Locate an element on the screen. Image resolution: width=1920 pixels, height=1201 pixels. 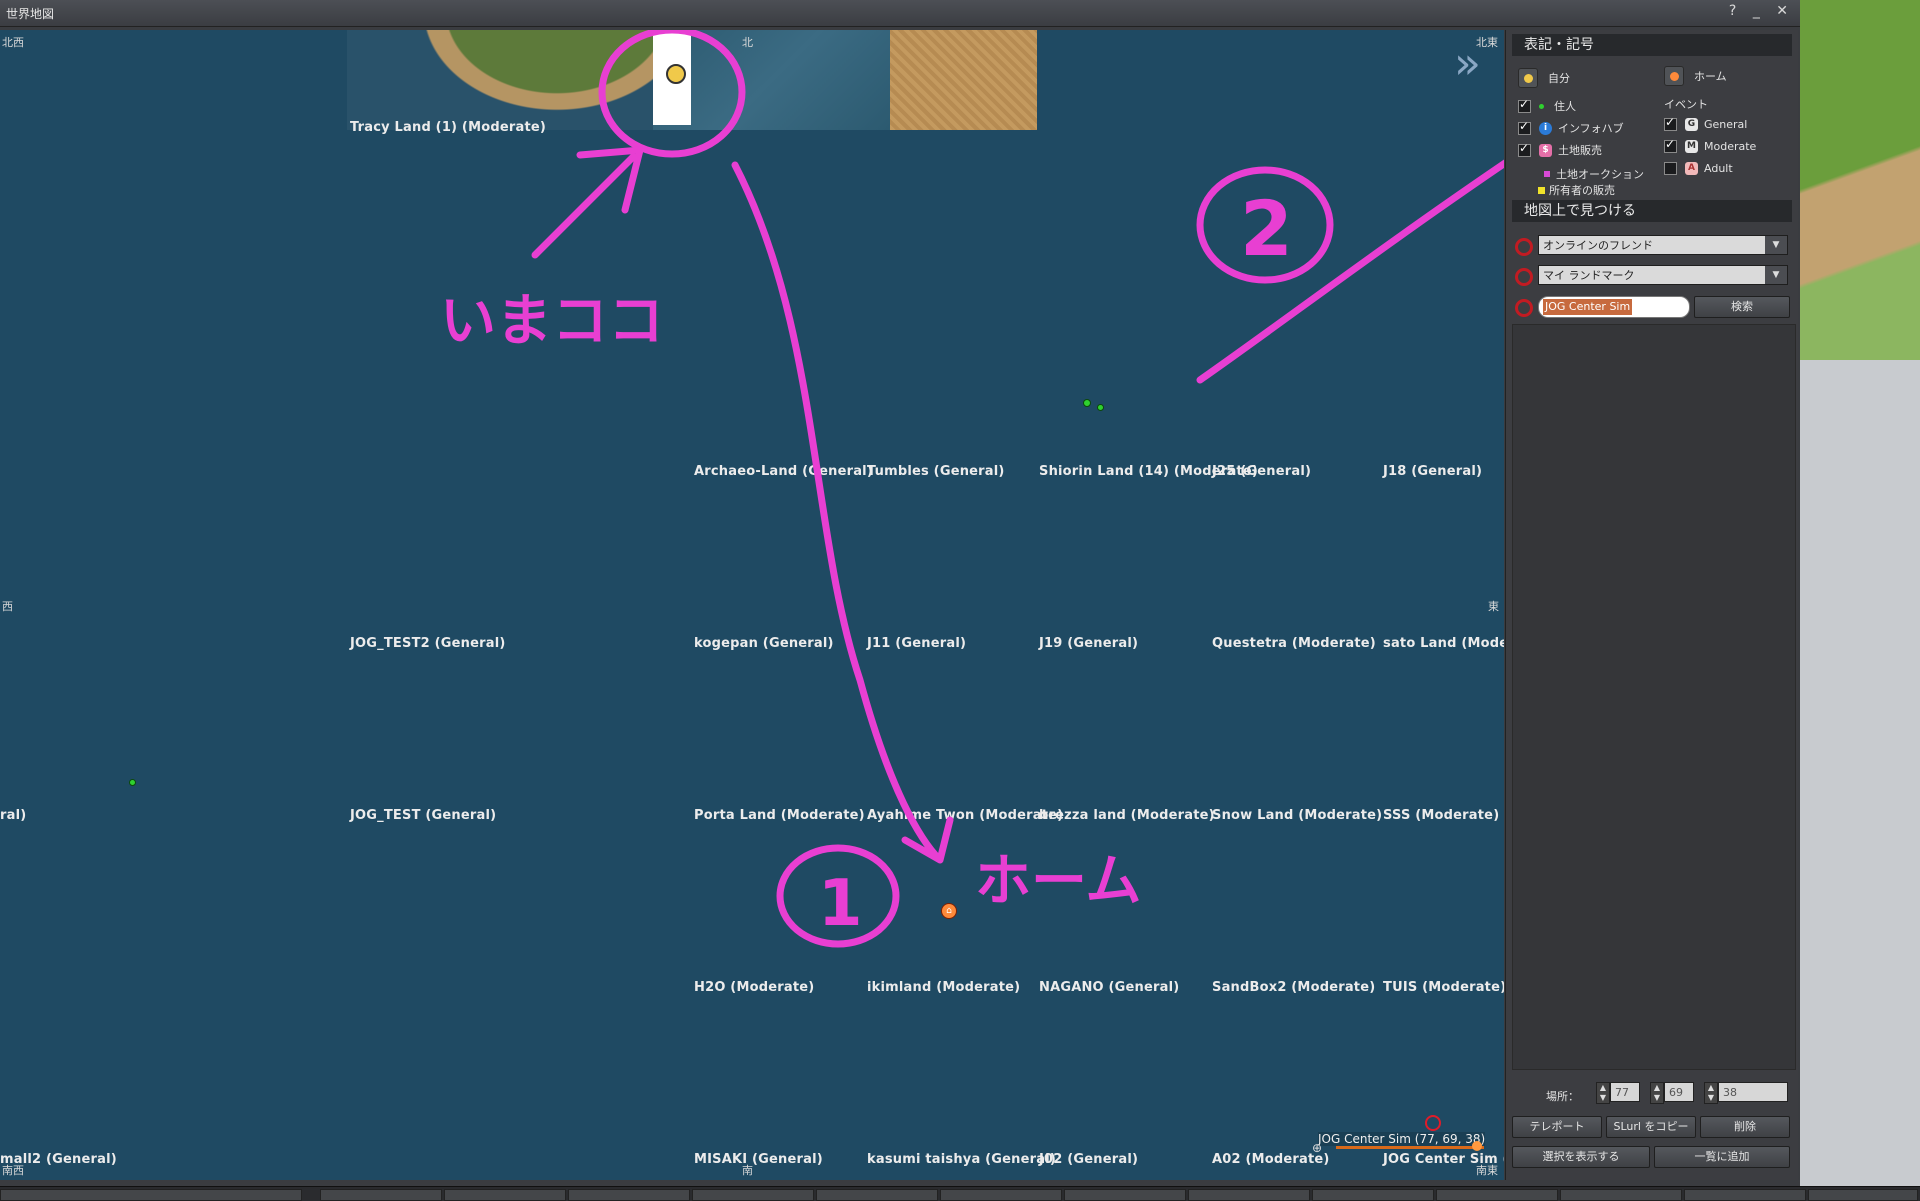
search-results-list is located at coordinates (1654, 697).